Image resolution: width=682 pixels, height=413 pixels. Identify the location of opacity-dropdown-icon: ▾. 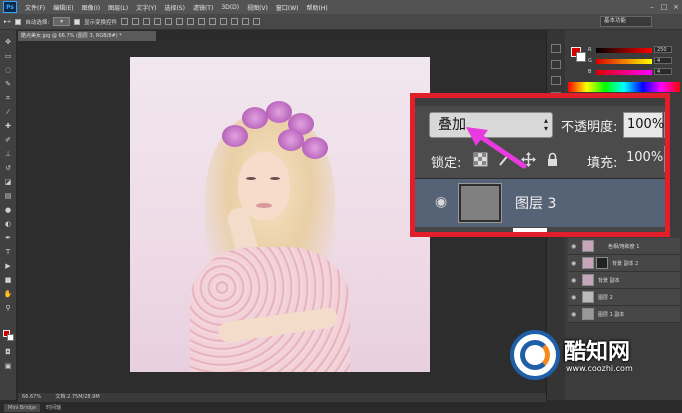
(664, 125).